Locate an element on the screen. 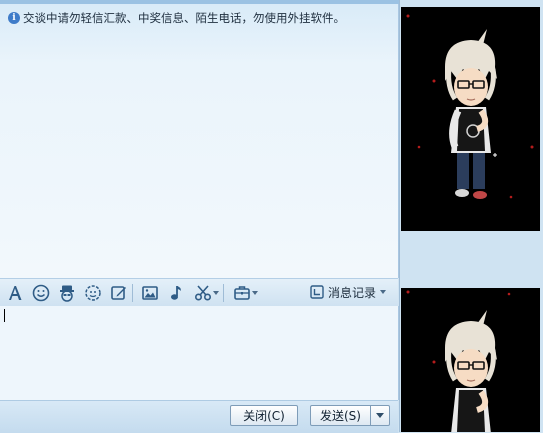 This screenshot has width=543, height=433. close-button: 关闭(C) is located at coordinates (264, 415).